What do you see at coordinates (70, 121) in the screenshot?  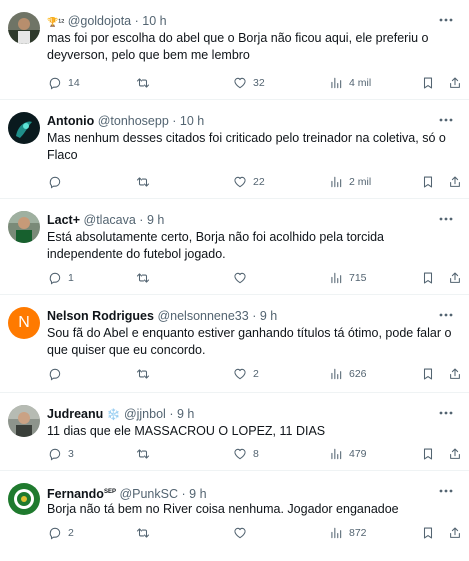 I see `user-name: Antonio` at bounding box center [70, 121].